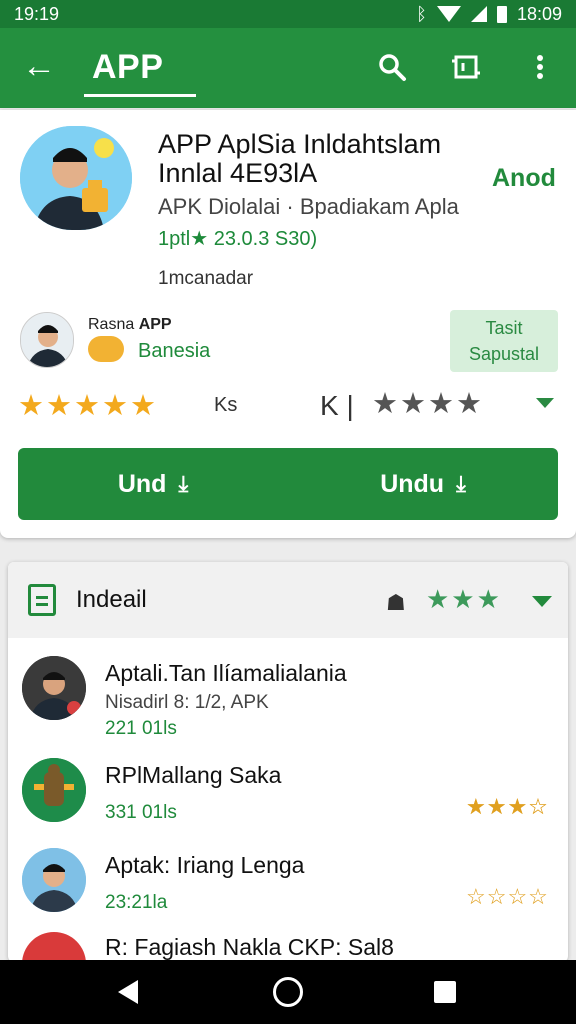 Image resolution: width=576 pixels, height=1024 pixels. Describe the element at coordinates (47, 340) in the screenshot. I see `developer-avatar` at that location.